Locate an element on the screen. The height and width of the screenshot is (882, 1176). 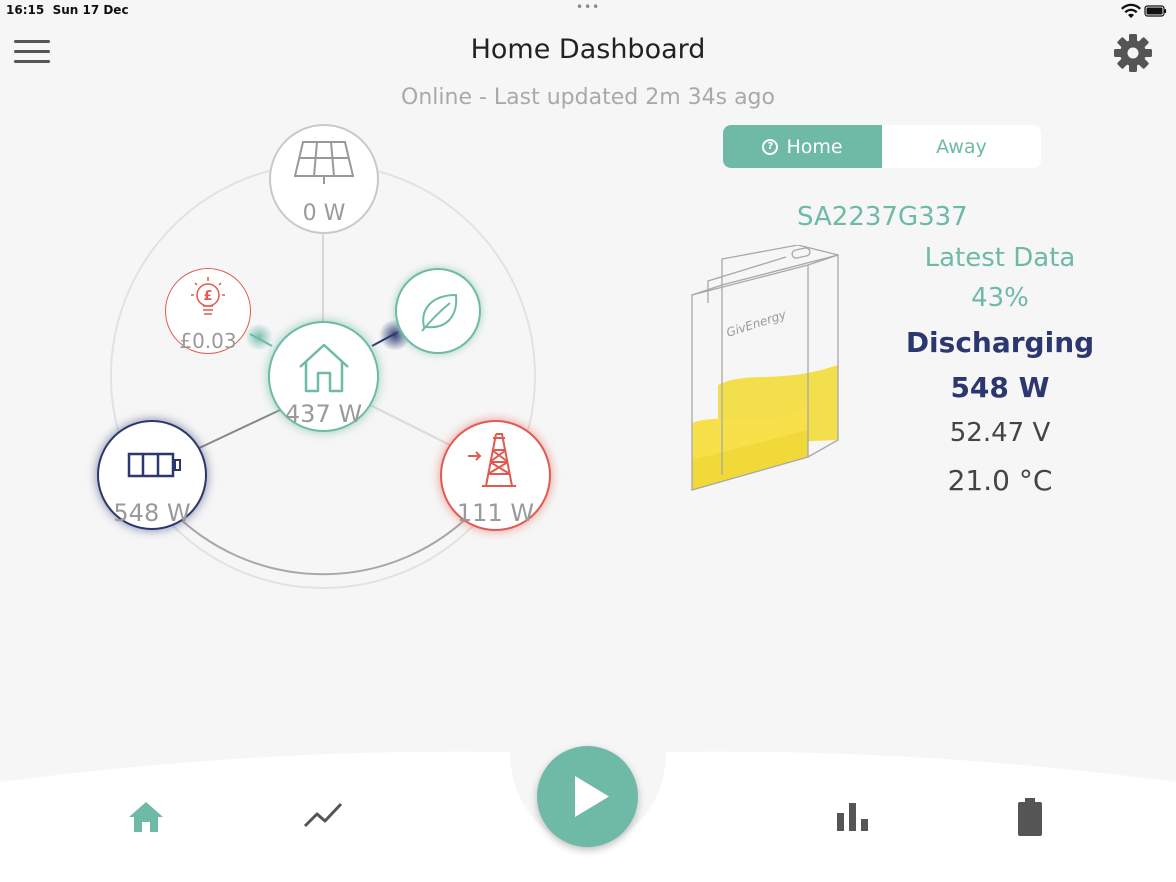
wifi-battery-status-icon is located at coordinates (1144, 10).